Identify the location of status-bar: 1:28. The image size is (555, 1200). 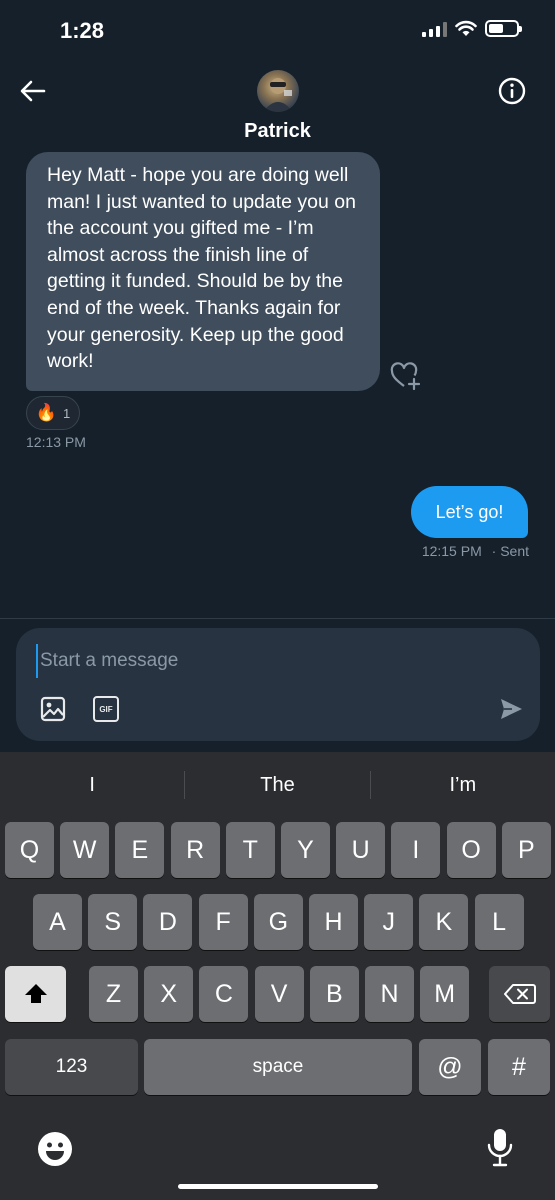
(277, 31).